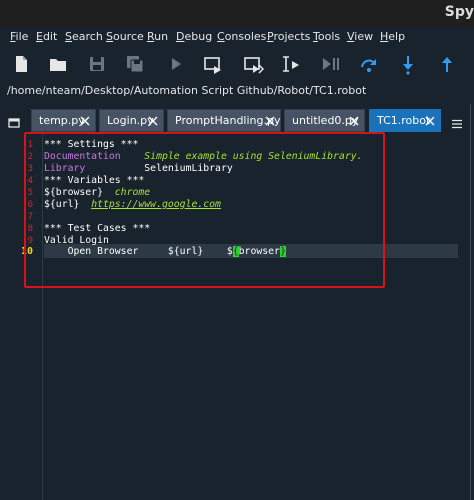  I want to click on tab-tc1-robot: TC1.robot, so click(405, 120).